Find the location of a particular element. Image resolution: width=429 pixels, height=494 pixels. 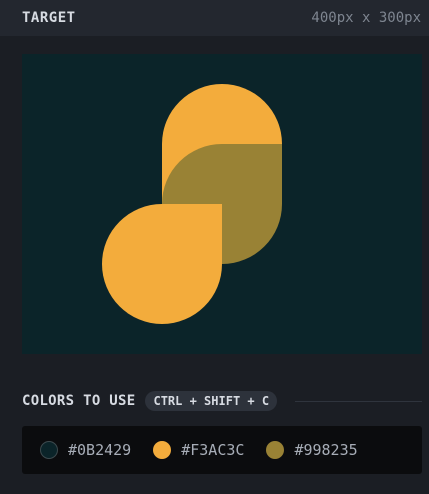

color-swatch-0: #0B2429 is located at coordinates (85, 450).